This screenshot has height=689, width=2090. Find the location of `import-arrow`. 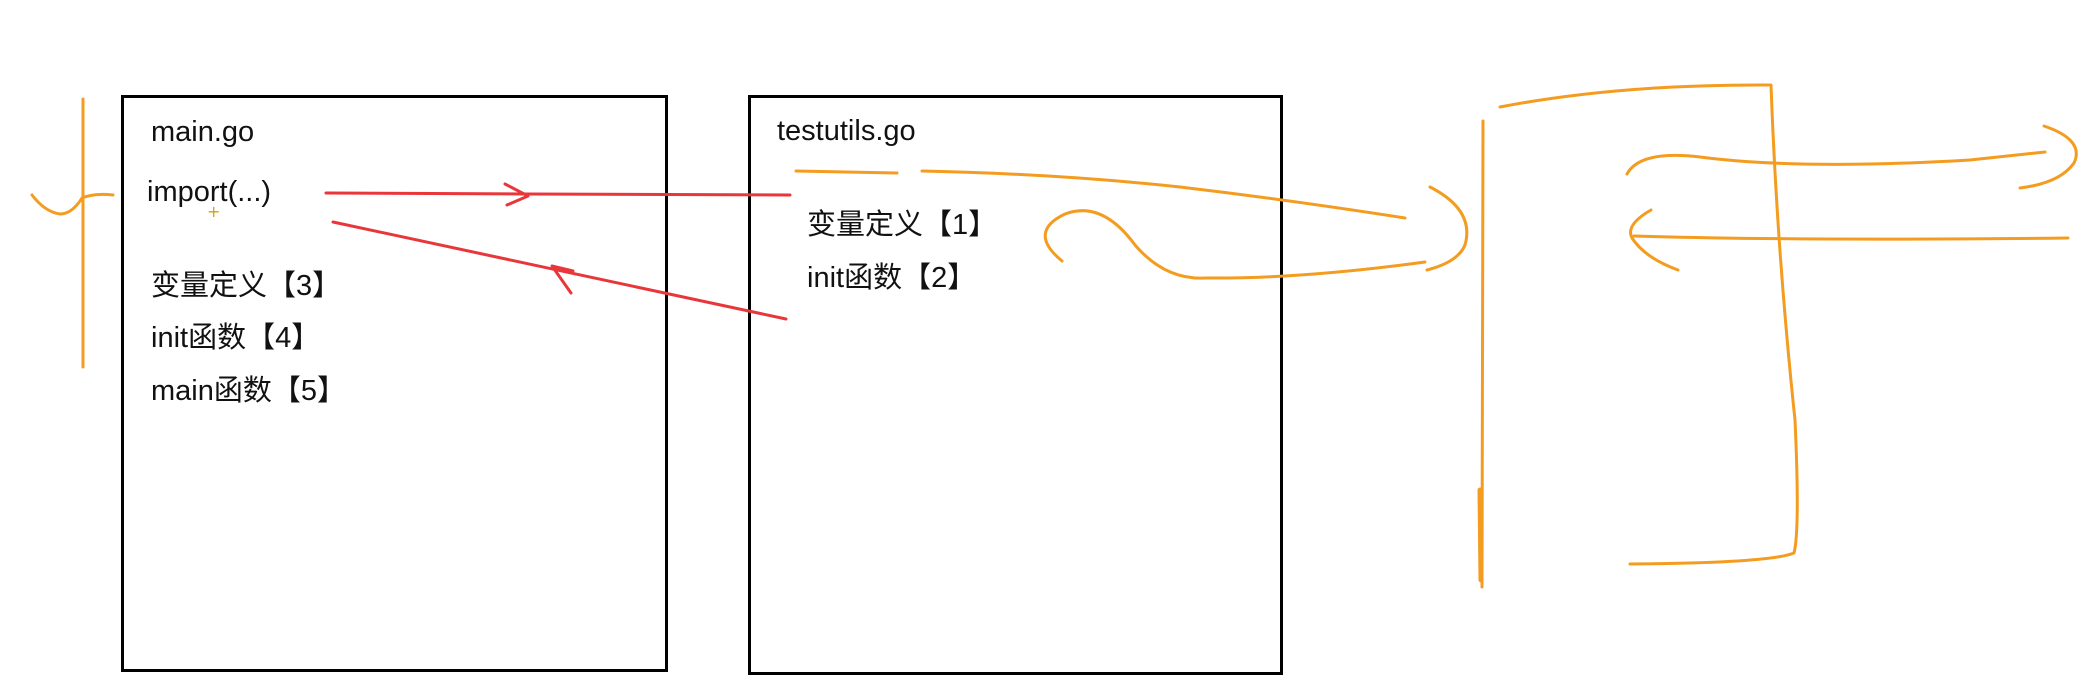

import-arrow is located at coordinates (558, 194).